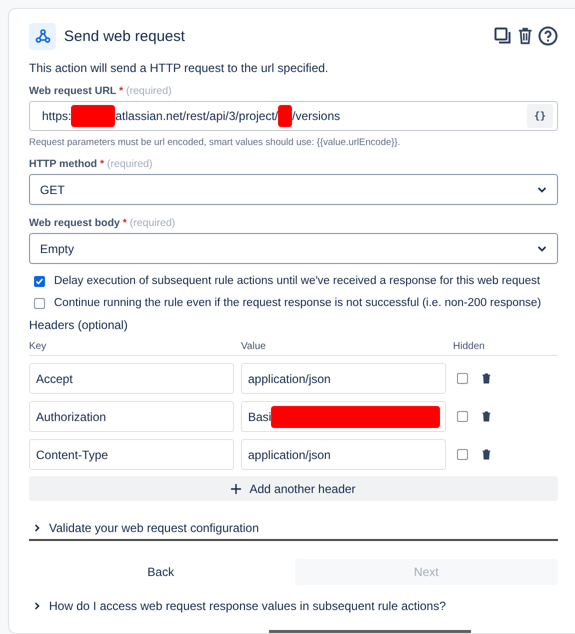  Describe the element at coordinates (297, 281) in the screenshot. I see `checkbox-label: Delay execution of subsequent rule actions until we've received a response for this web request` at that location.